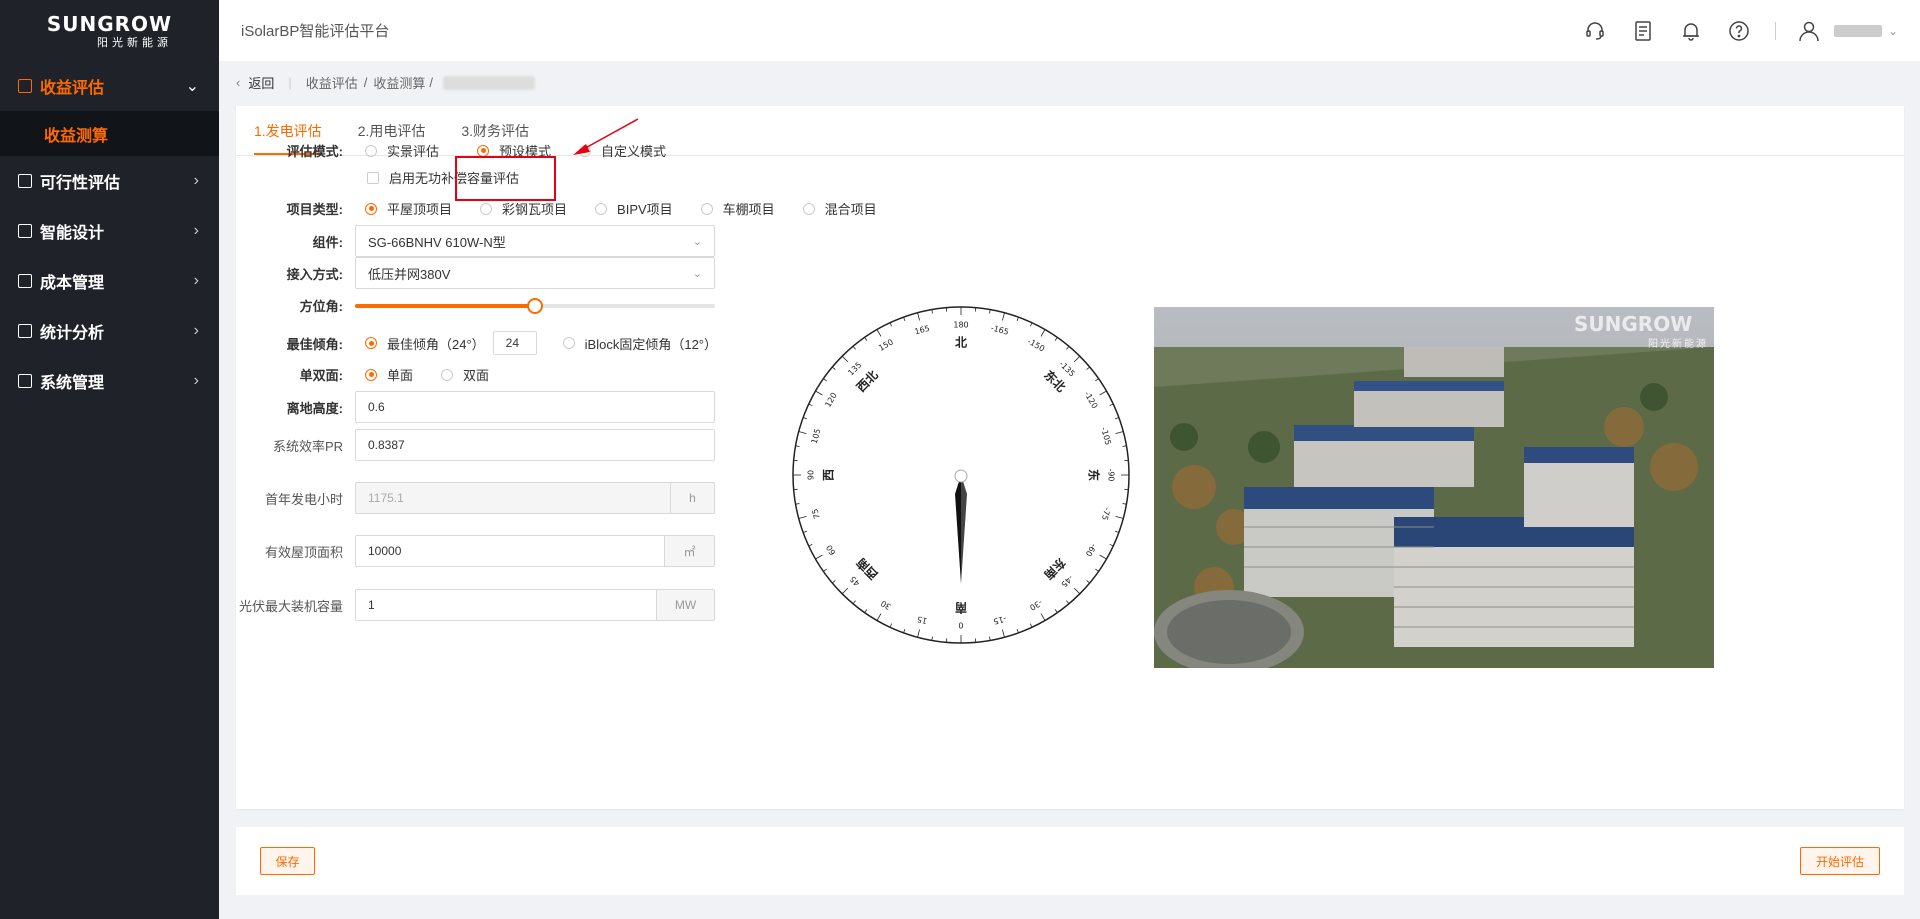 Image resolution: width=1920 pixels, height=919 pixels. What do you see at coordinates (513, 498) in the screenshot?
I see `first-year-input: 1175.1` at bounding box center [513, 498].